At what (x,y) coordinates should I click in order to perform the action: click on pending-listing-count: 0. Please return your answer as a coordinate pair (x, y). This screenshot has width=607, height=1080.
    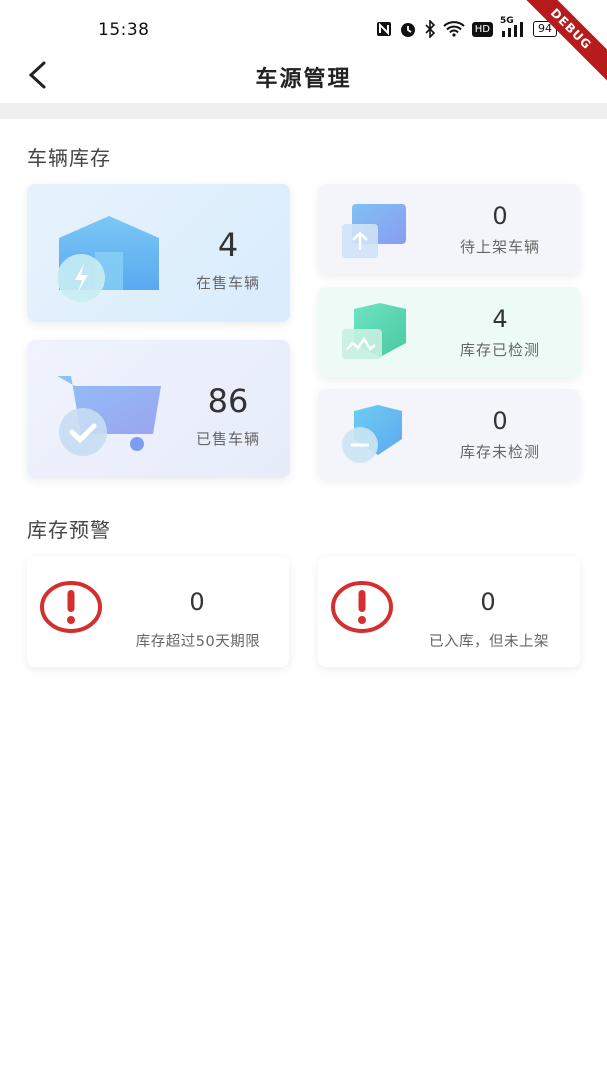
    Looking at the image, I should click on (500, 216).